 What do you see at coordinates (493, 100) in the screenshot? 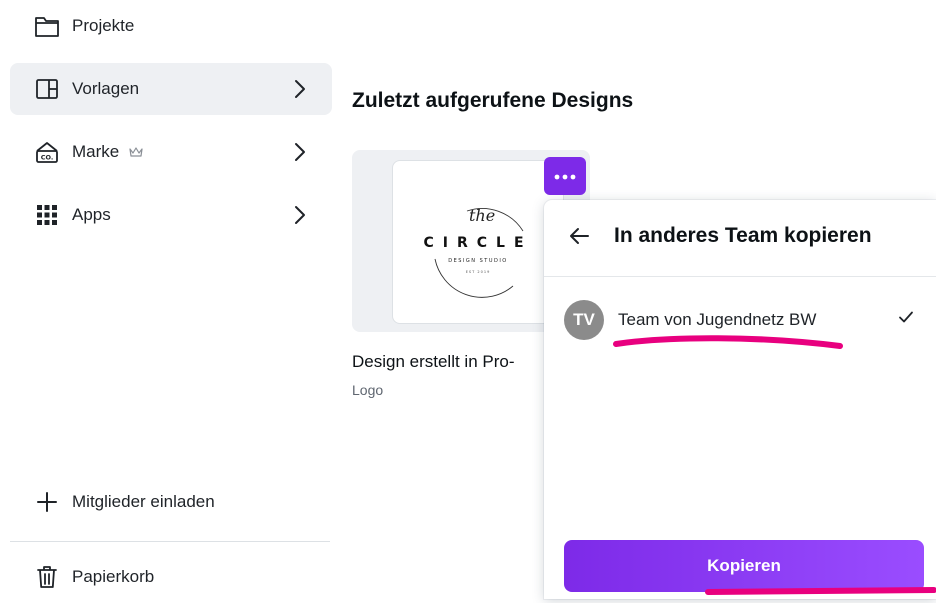
I see `section-title: Zuletzt aufgerufene Designs` at bounding box center [493, 100].